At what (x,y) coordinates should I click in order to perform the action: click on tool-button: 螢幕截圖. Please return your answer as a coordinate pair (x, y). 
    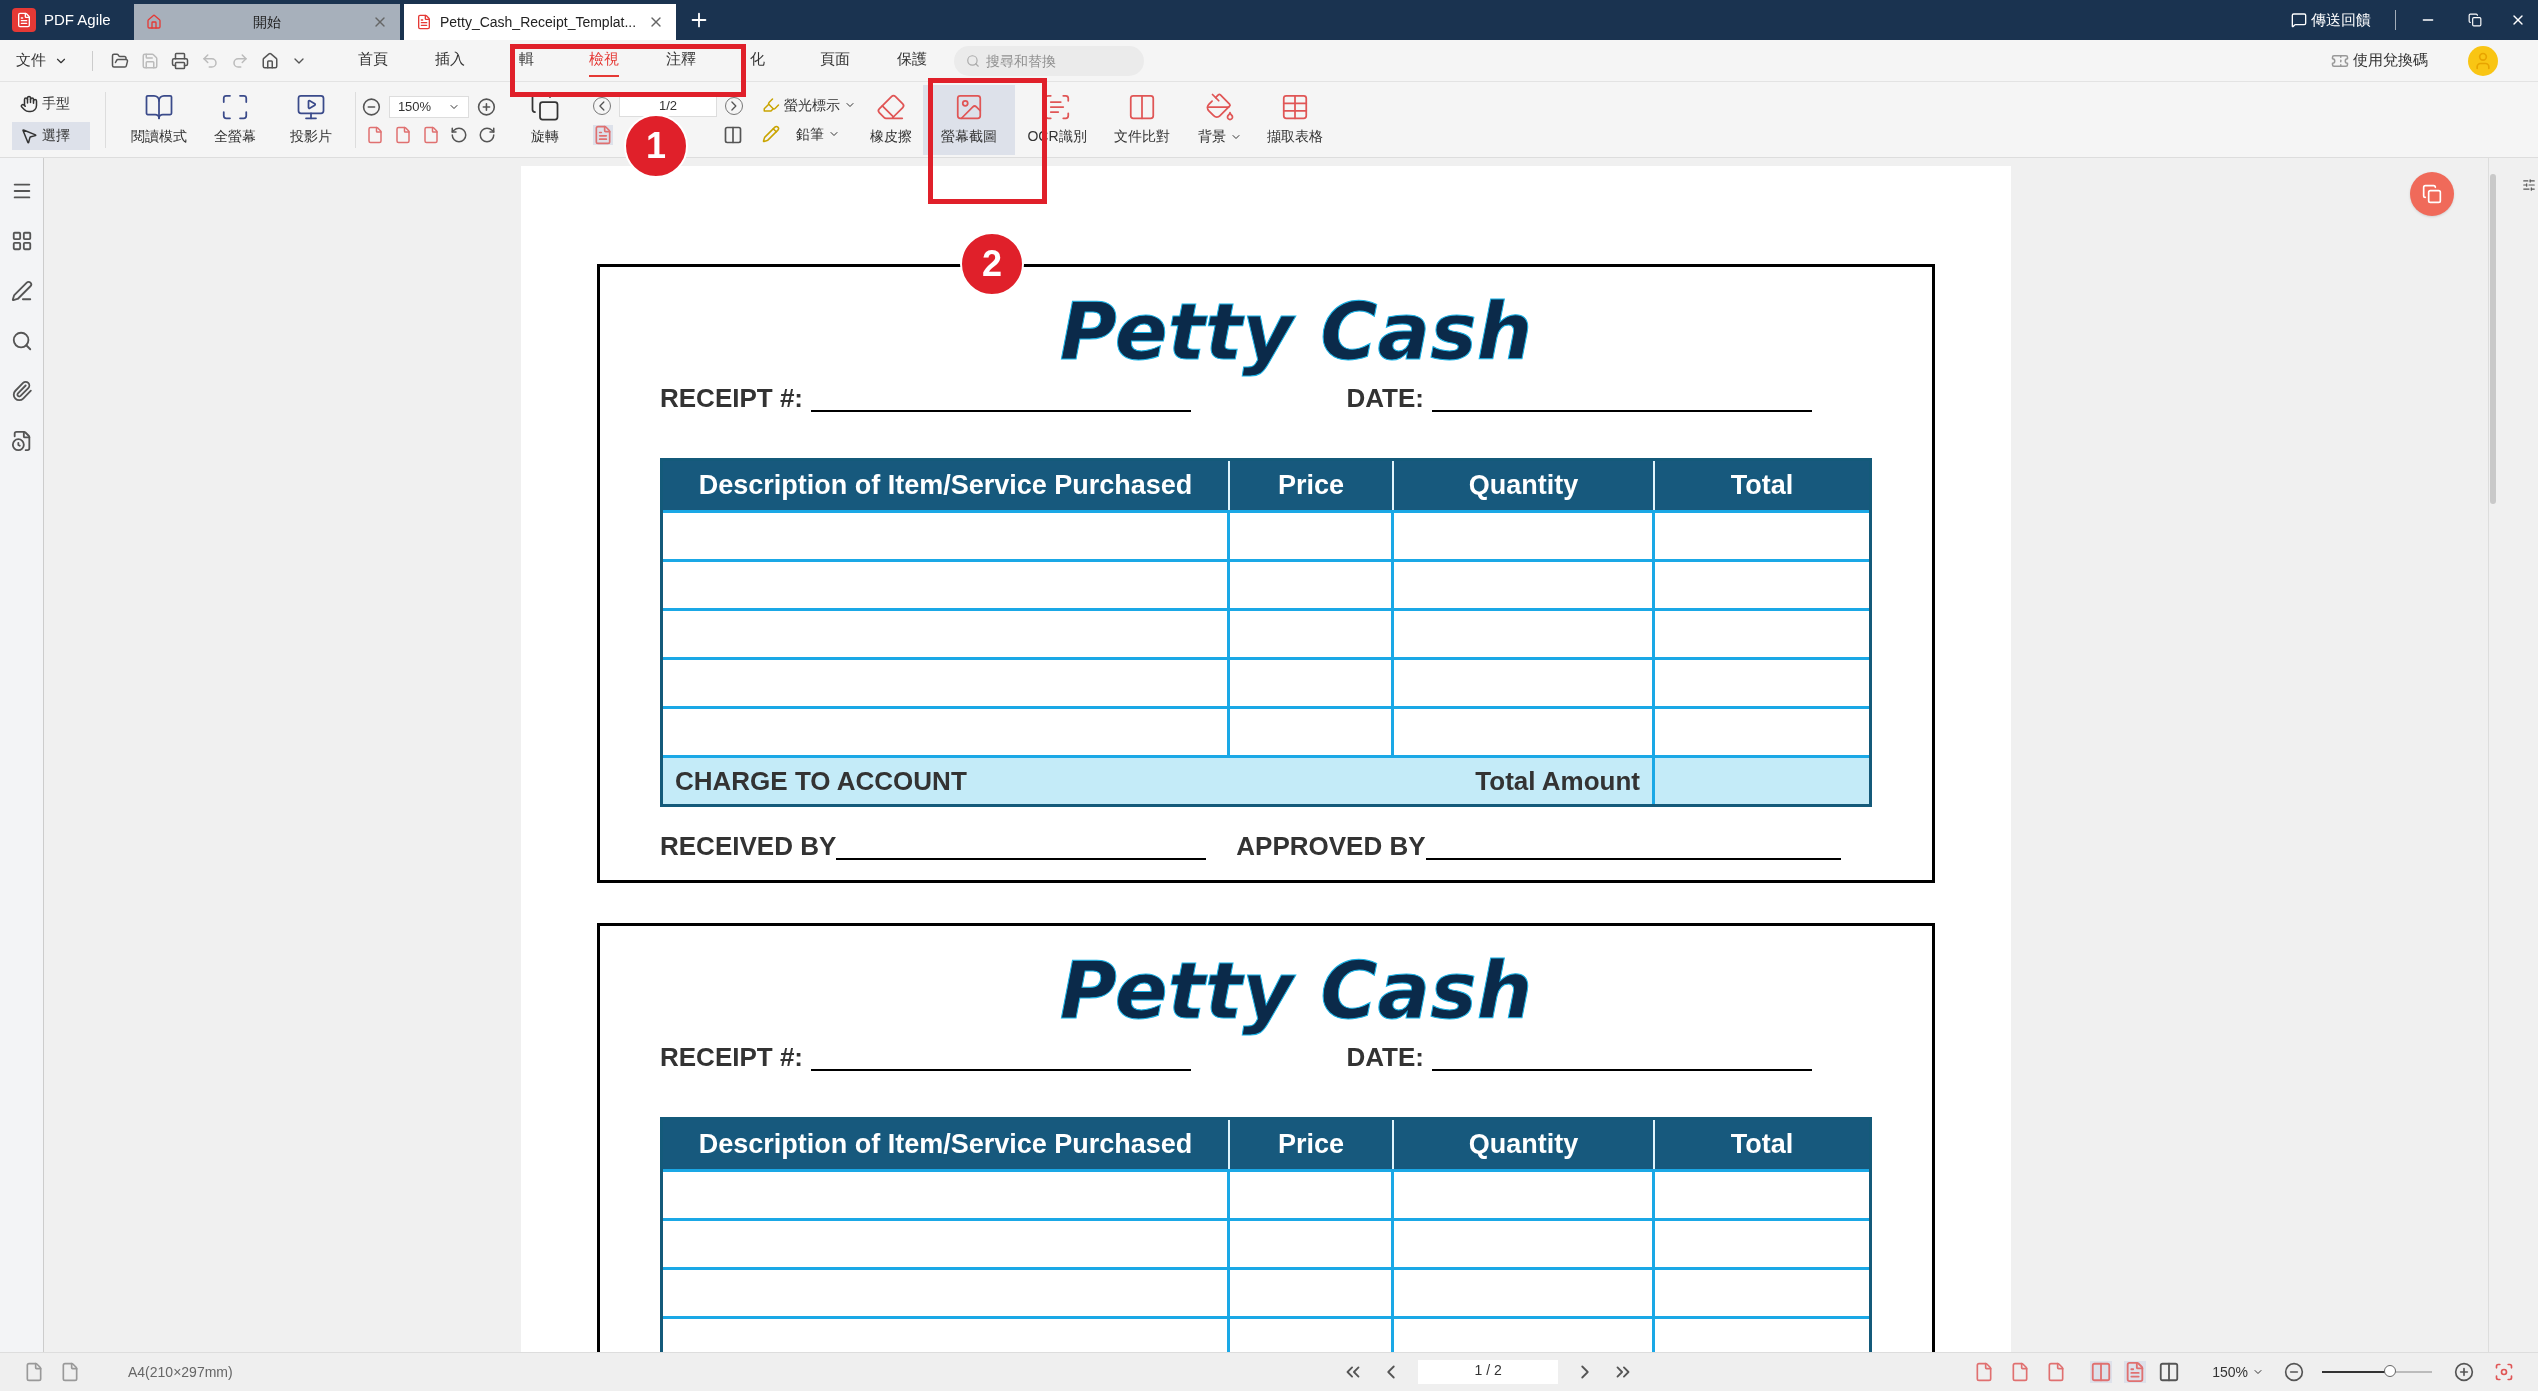
    Looking at the image, I should click on (969, 119).